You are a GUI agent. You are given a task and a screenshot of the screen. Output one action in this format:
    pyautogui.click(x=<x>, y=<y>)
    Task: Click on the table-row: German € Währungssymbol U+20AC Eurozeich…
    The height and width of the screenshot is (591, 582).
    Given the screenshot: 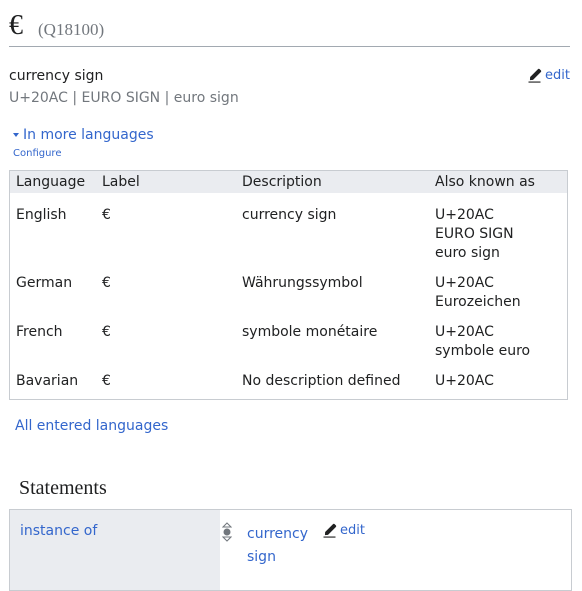 What is the action you would take?
    pyautogui.click(x=288, y=295)
    